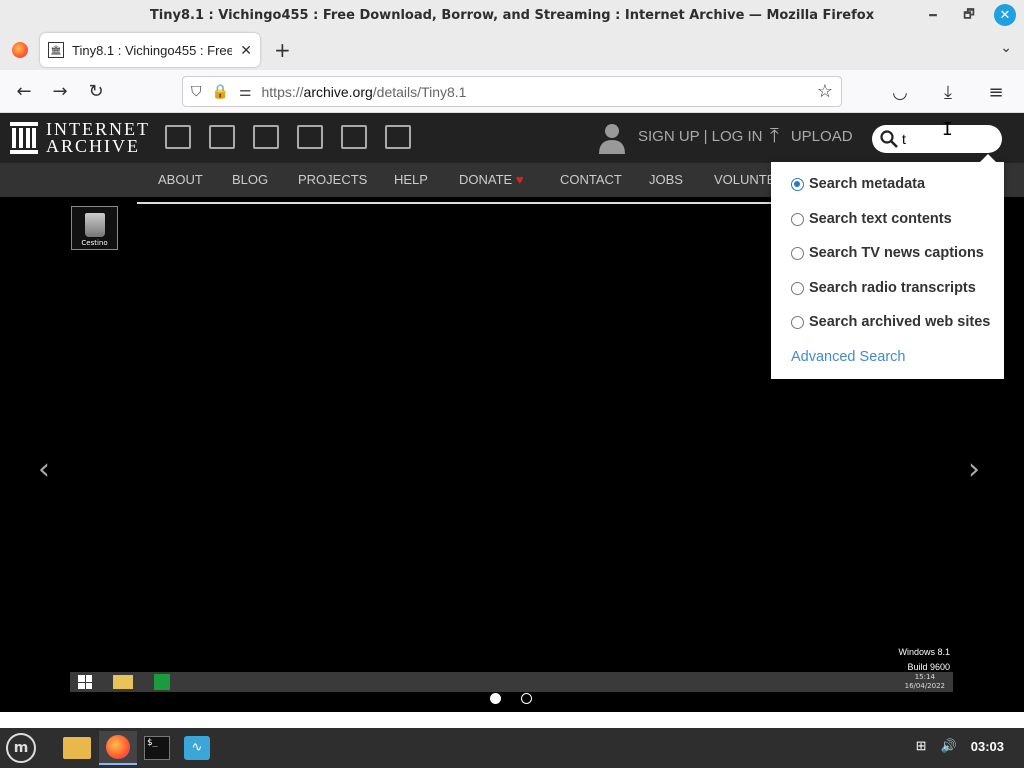 The image size is (1024, 768). I want to click on back-arrow-icon: ←, so click(24, 91).